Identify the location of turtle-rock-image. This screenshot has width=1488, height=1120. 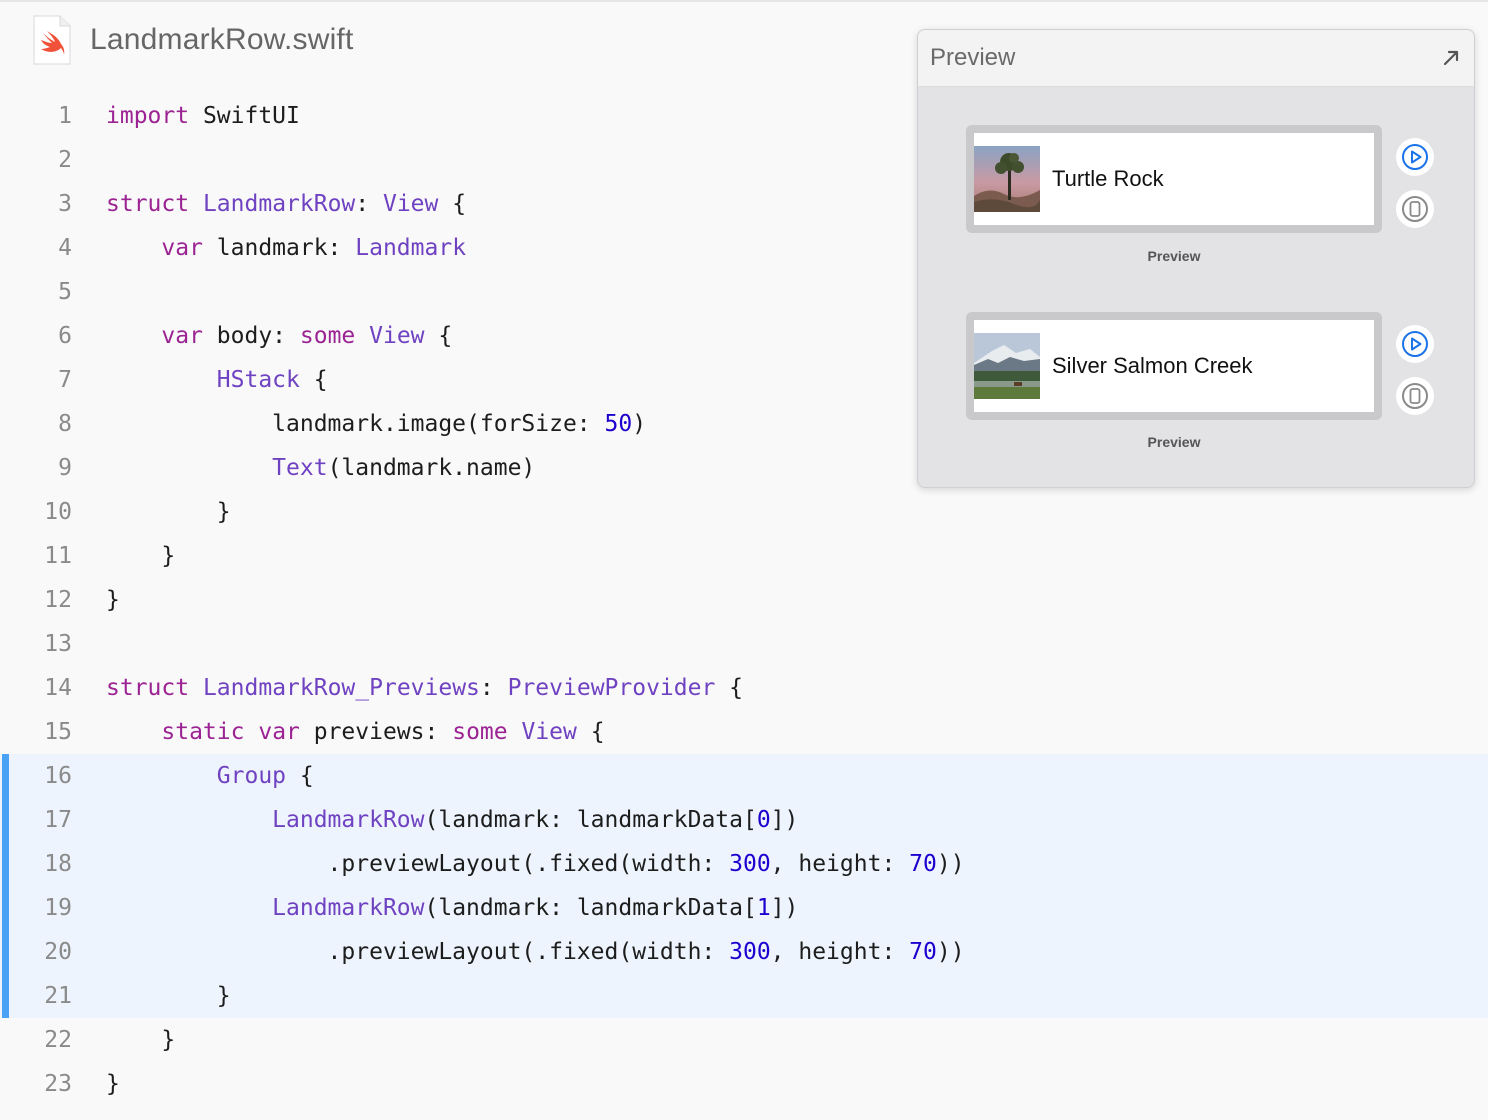
(1007, 179).